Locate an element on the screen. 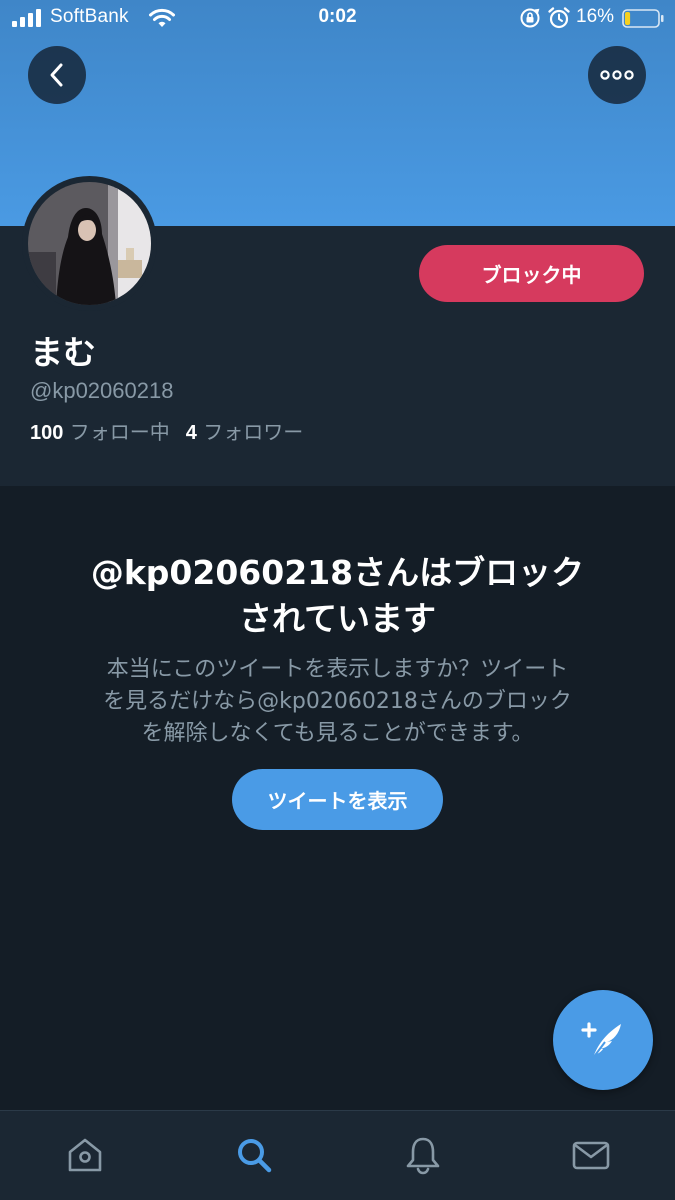  tab-search is located at coordinates (254, 1155).